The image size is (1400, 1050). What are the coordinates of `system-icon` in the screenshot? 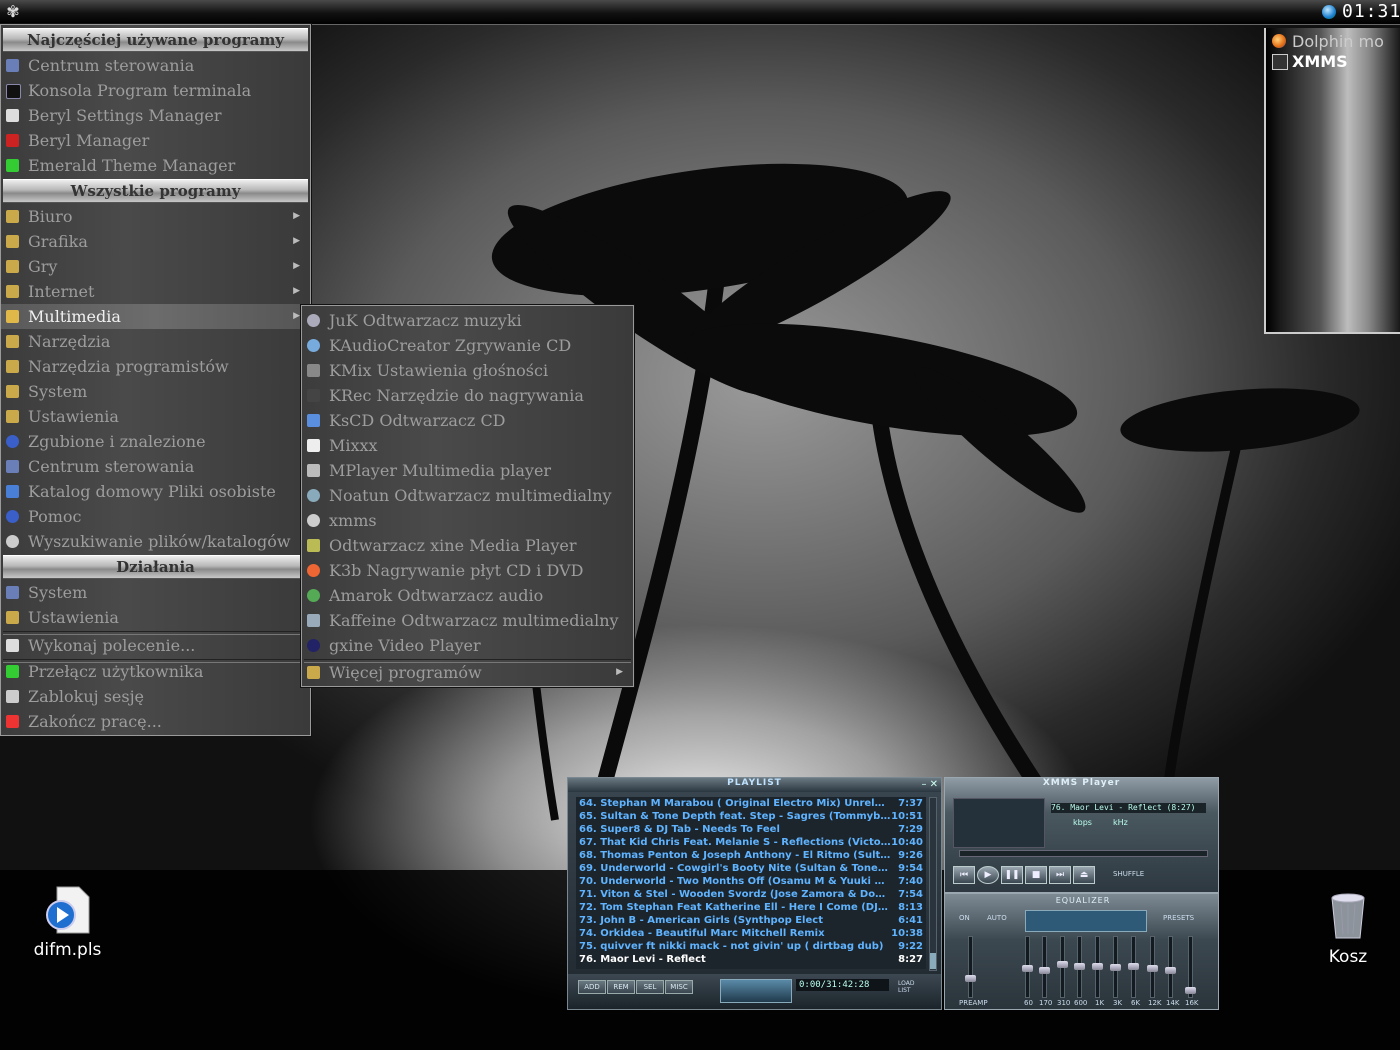 It's located at (12, 592).